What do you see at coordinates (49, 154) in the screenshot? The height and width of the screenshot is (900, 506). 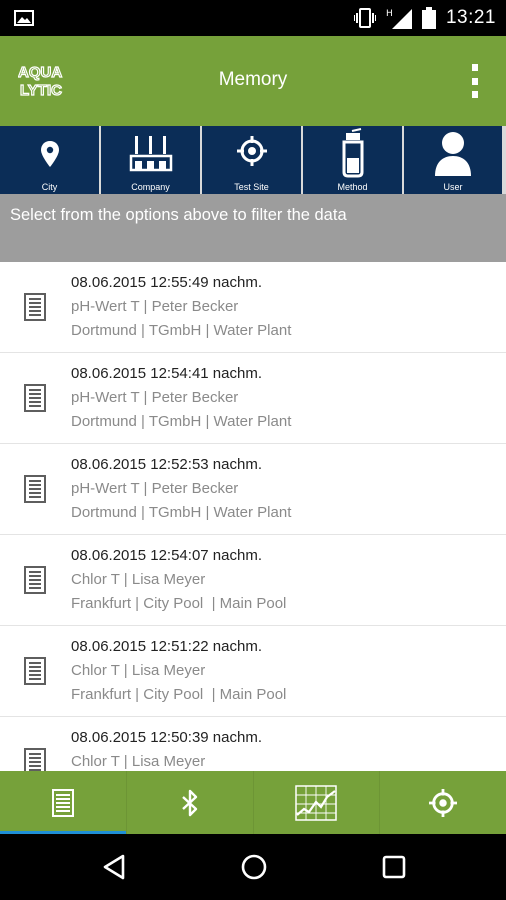 I see `location-pin-icon` at bounding box center [49, 154].